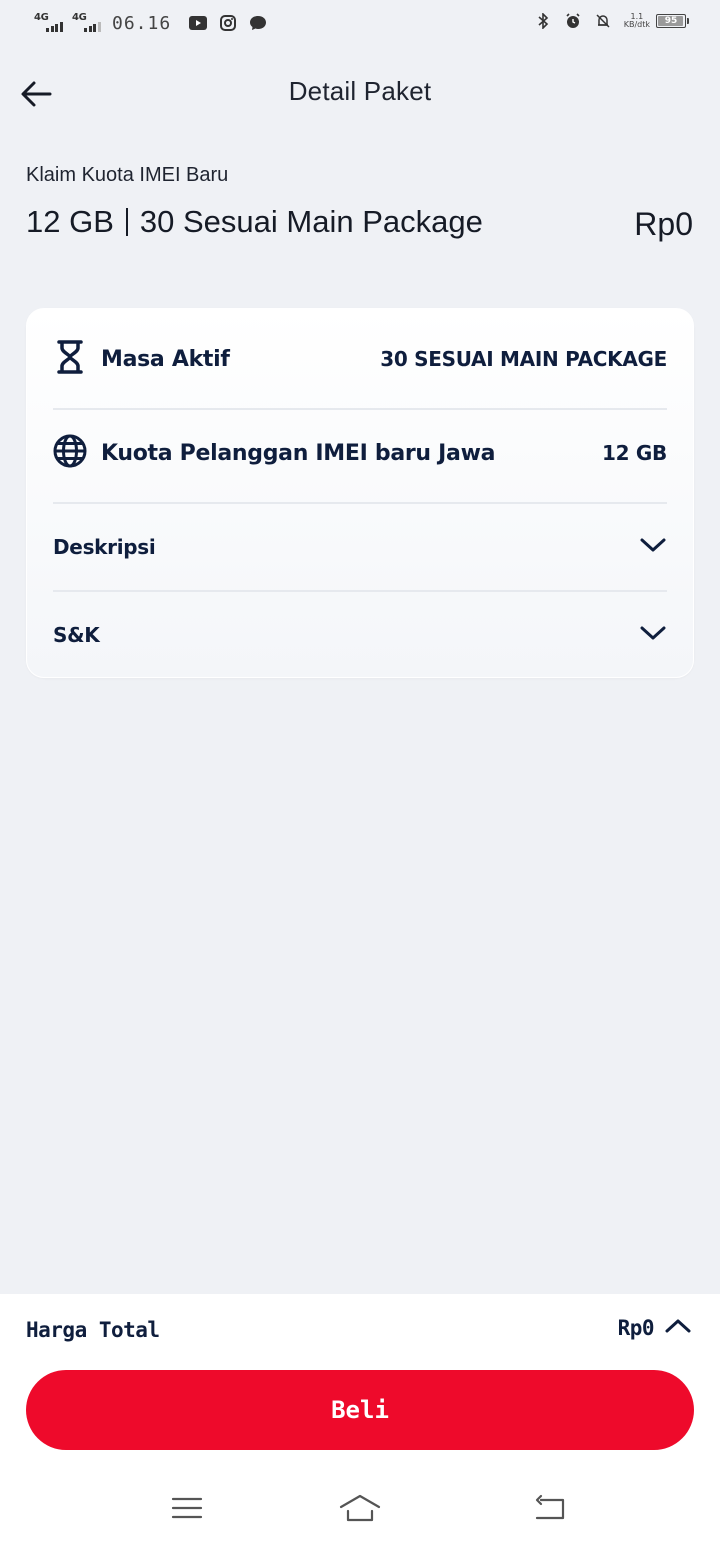 The height and width of the screenshot is (1544, 720). Describe the element at coordinates (165, 359) in the screenshot. I see `detail-label: Masa Aktif` at that location.